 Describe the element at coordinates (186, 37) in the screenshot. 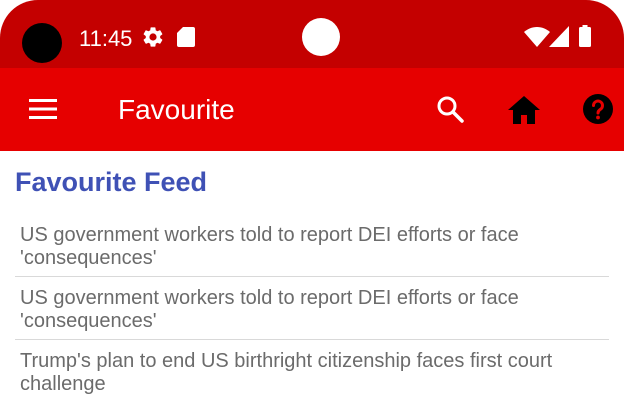

I see `sd-card-icon` at that location.